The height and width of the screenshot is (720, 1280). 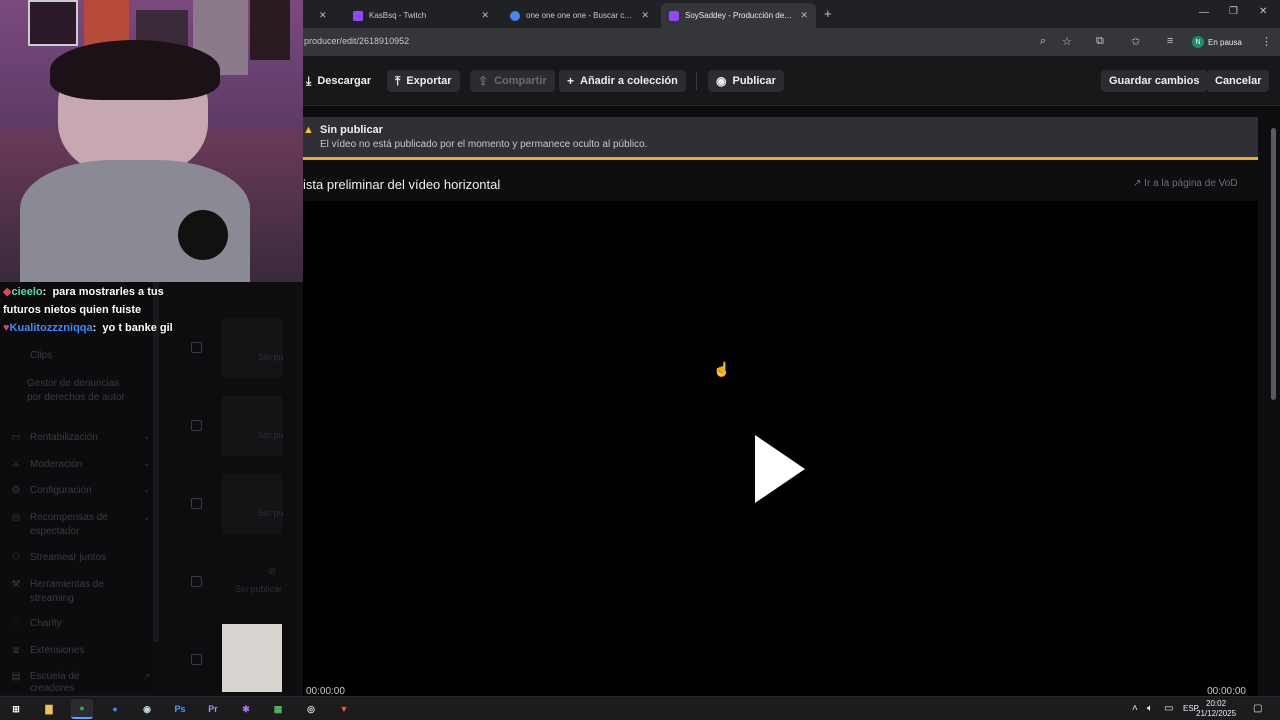 I want to click on clock-date: 21/12/2025, so click(x=1216, y=713).